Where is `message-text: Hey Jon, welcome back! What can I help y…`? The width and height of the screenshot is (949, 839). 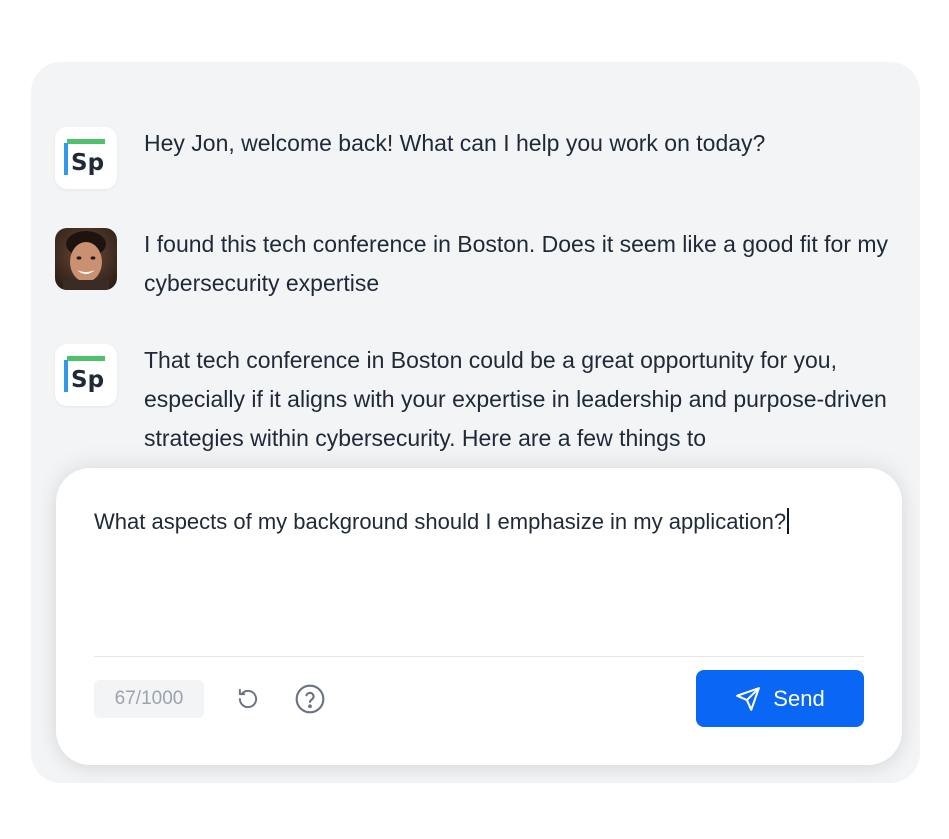 message-text: Hey Jon, welcome back! What can I help y… is located at coordinates (455, 143).